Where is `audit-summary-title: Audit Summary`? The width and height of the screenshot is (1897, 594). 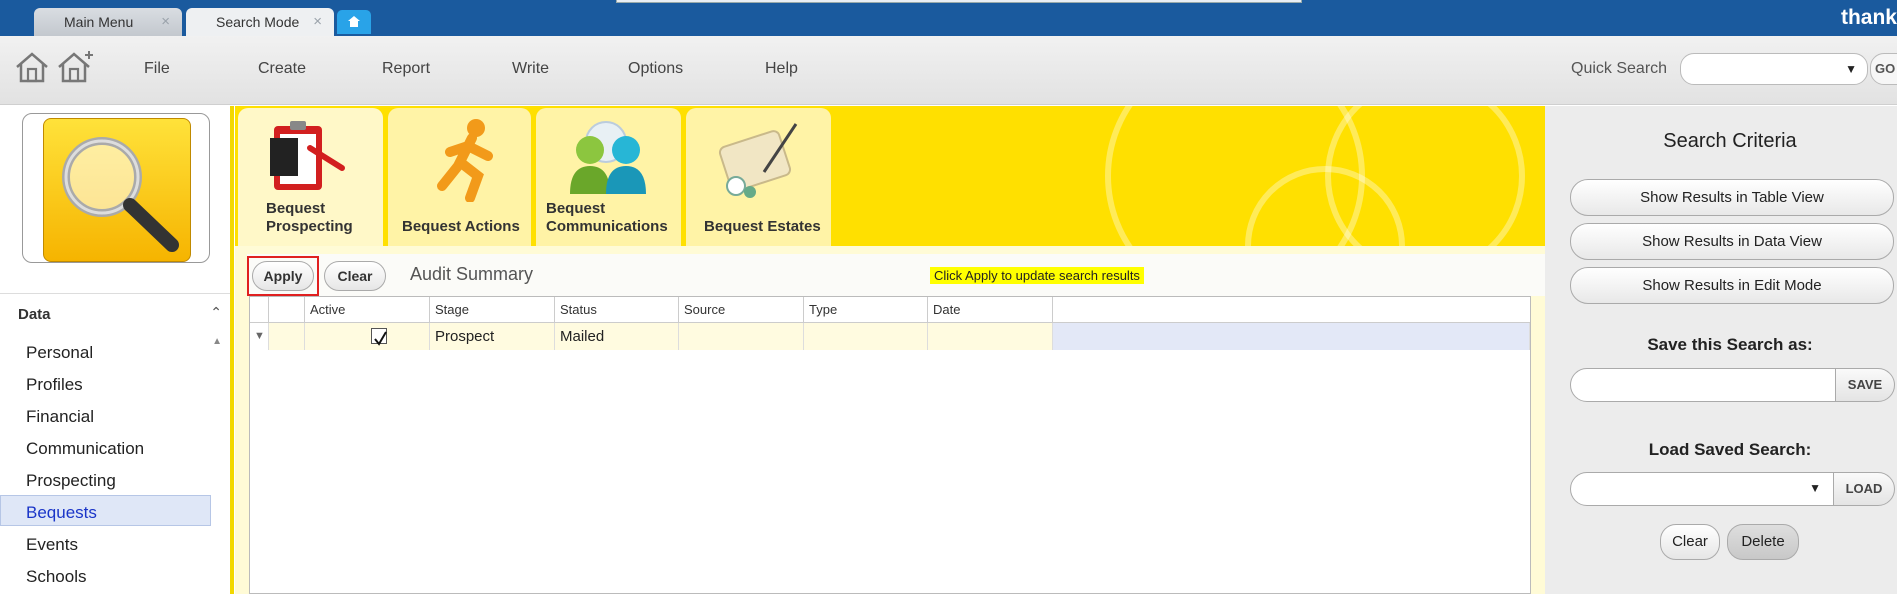 audit-summary-title: Audit Summary is located at coordinates (471, 274).